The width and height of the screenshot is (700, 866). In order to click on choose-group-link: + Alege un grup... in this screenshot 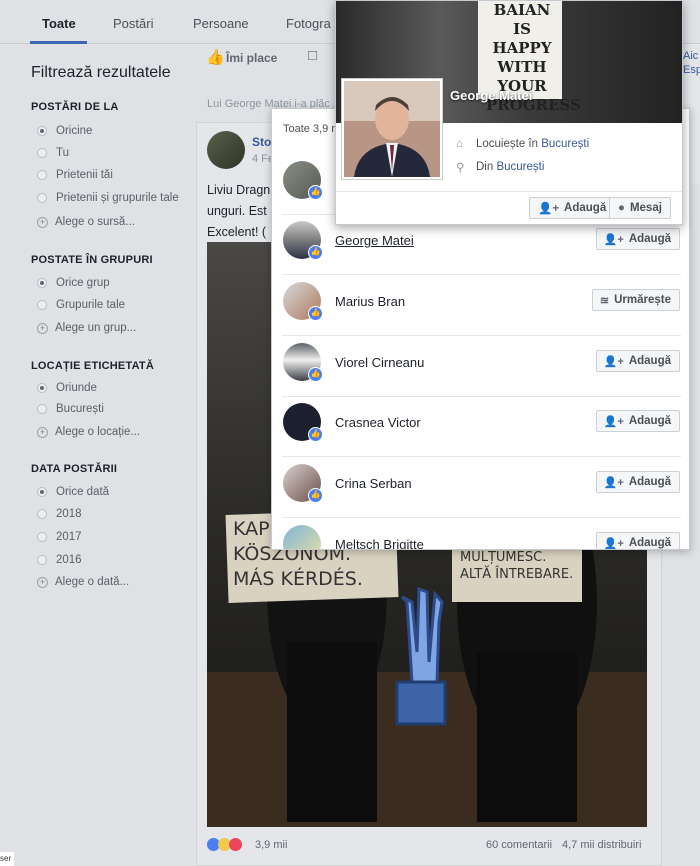, I will do `click(86, 328)`.